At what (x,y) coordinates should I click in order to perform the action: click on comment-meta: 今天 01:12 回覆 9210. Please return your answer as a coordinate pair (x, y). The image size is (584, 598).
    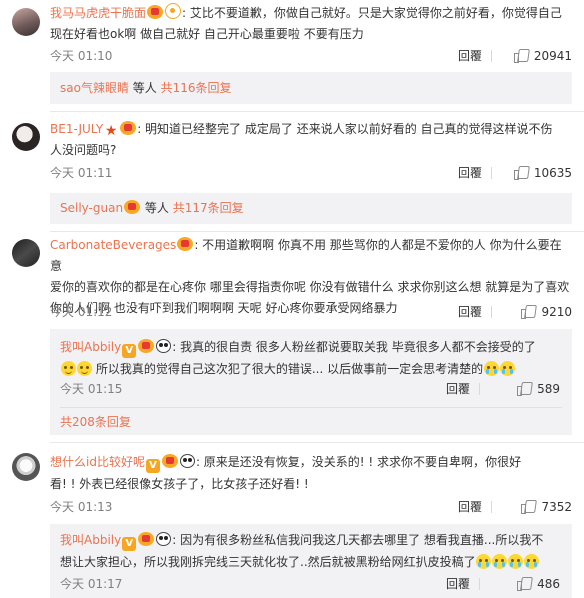
    Looking at the image, I should click on (311, 312).